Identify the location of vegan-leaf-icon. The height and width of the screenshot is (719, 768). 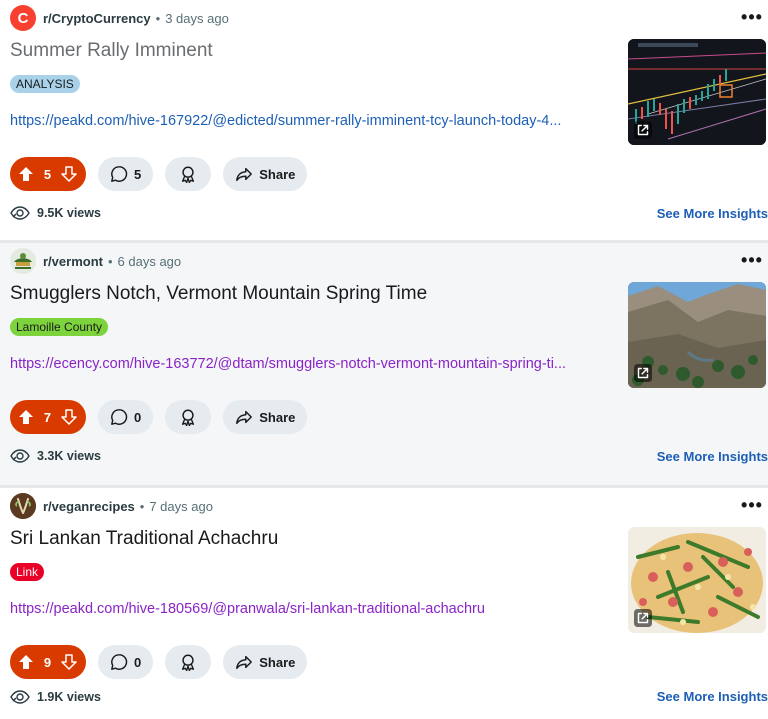
(23, 506).